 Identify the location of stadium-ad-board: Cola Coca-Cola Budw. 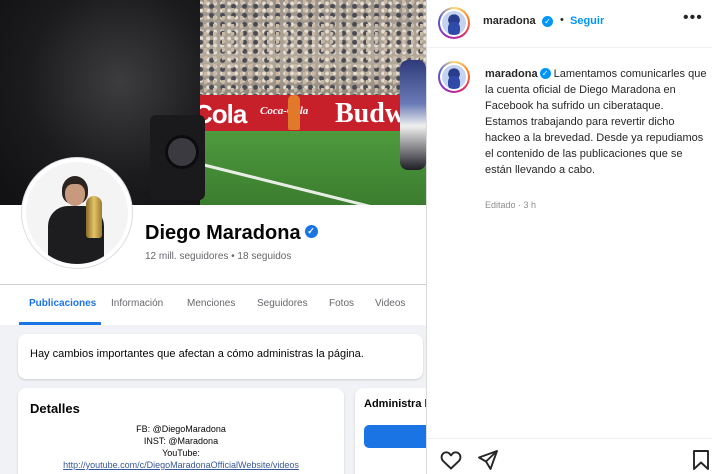
(303, 113).